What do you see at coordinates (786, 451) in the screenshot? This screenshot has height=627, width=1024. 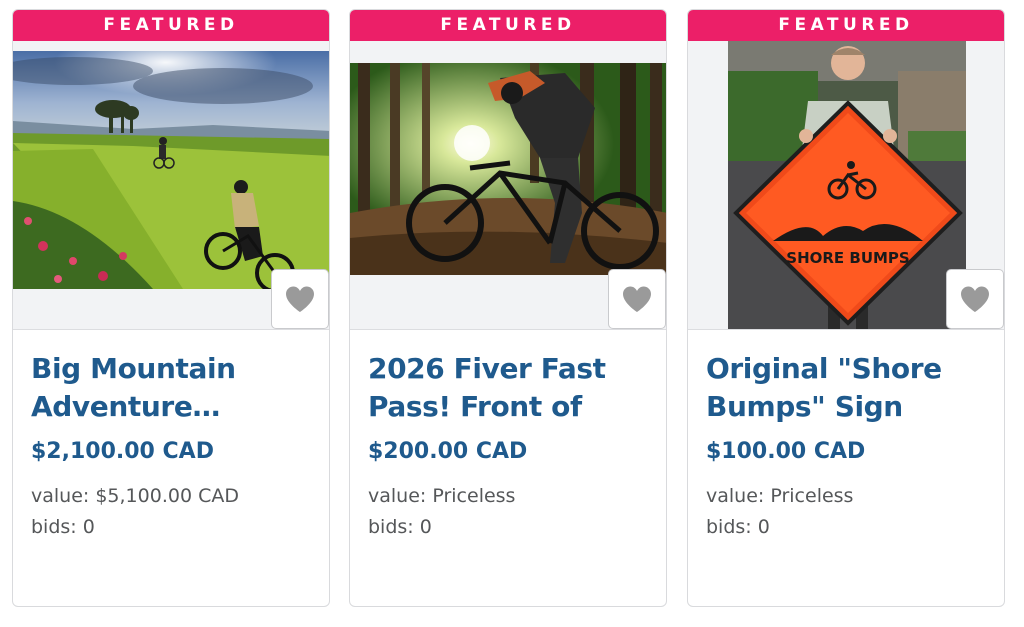 I see `current-price: $100.00 CAD` at bounding box center [786, 451].